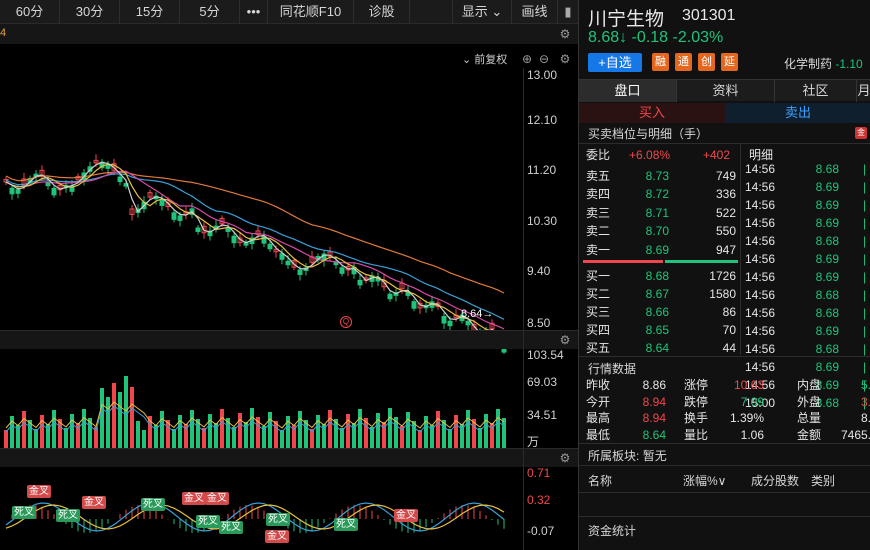  What do you see at coordinates (535, 12) in the screenshot?
I see `draw-button: 画线` at bounding box center [535, 12].